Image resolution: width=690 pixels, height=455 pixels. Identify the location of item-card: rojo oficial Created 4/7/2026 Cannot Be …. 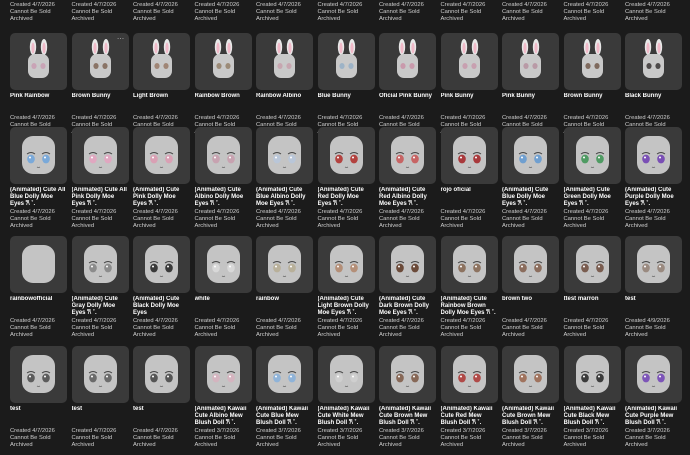
(469, 179).